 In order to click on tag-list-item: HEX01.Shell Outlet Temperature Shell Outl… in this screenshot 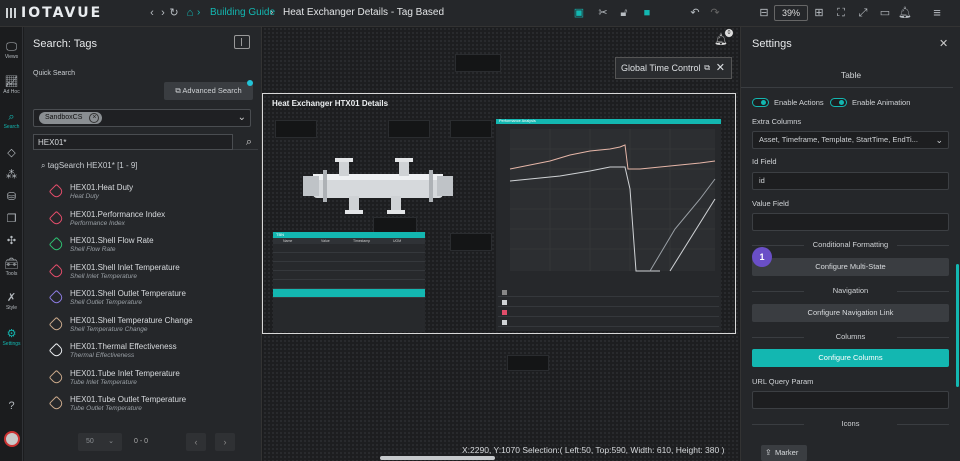, I will do `click(148, 300)`.